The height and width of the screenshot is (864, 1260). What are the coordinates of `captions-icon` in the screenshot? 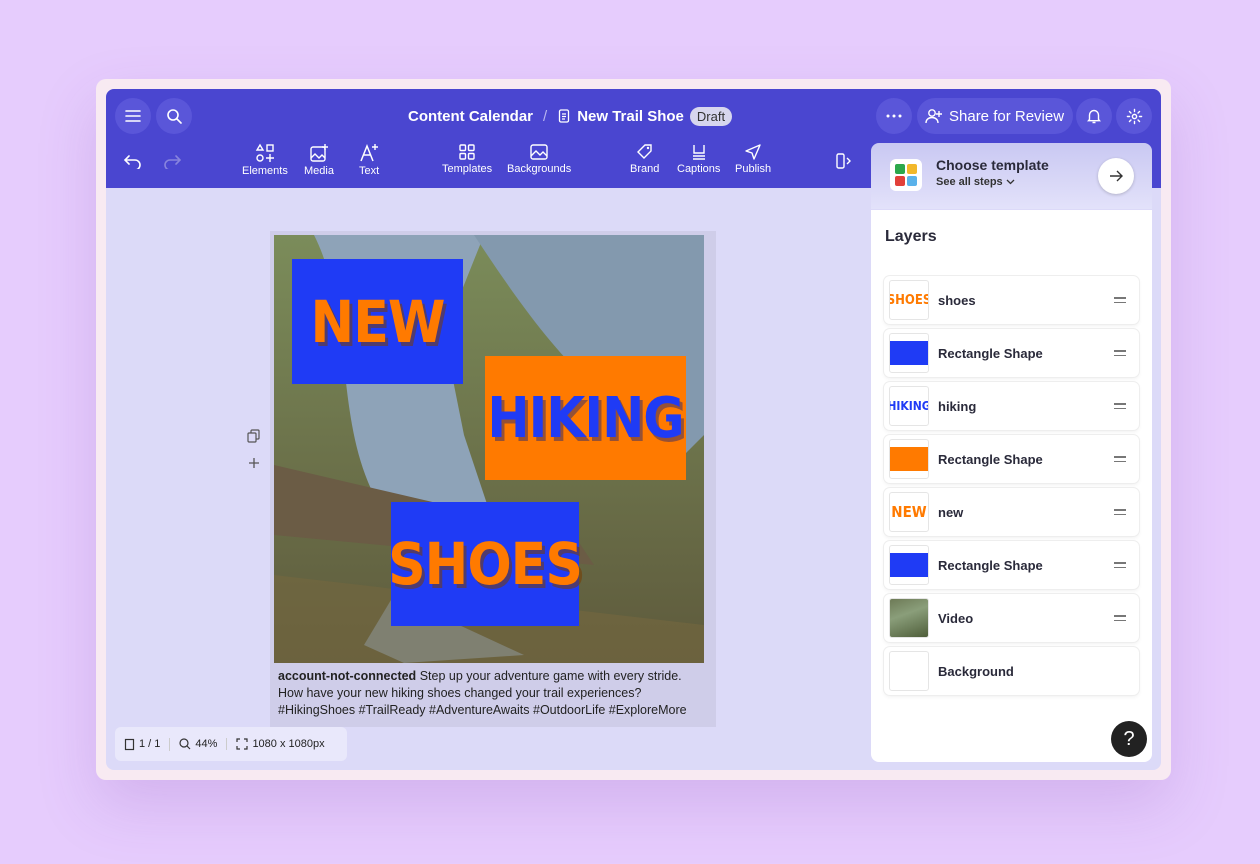 It's located at (698, 152).